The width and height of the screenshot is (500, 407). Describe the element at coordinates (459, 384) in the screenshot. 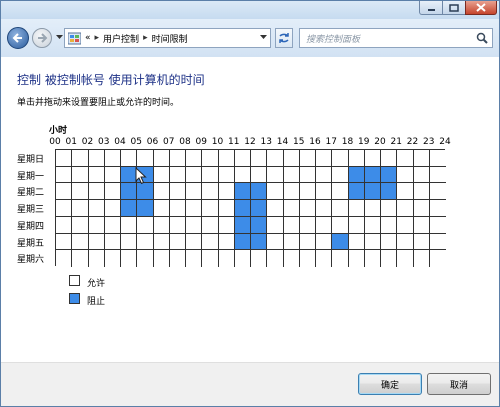

I see `cancel-button: 取消` at that location.